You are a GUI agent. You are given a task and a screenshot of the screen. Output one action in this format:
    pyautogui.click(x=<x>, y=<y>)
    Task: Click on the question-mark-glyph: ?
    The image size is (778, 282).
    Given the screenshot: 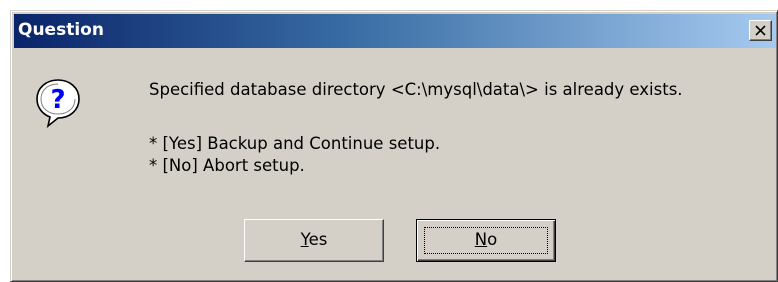 What is the action you would take?
    pyautogui.click(x=57, y=100)
    